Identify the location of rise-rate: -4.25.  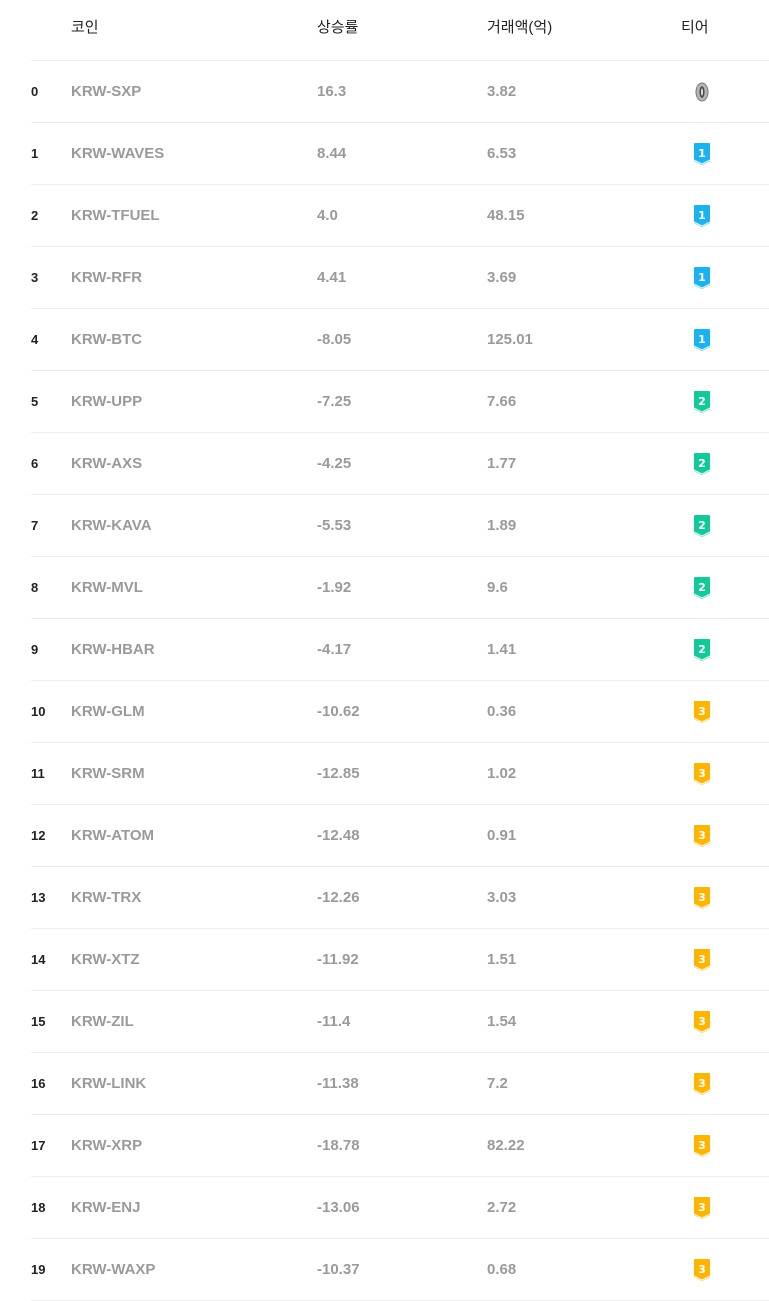
(334, 463).